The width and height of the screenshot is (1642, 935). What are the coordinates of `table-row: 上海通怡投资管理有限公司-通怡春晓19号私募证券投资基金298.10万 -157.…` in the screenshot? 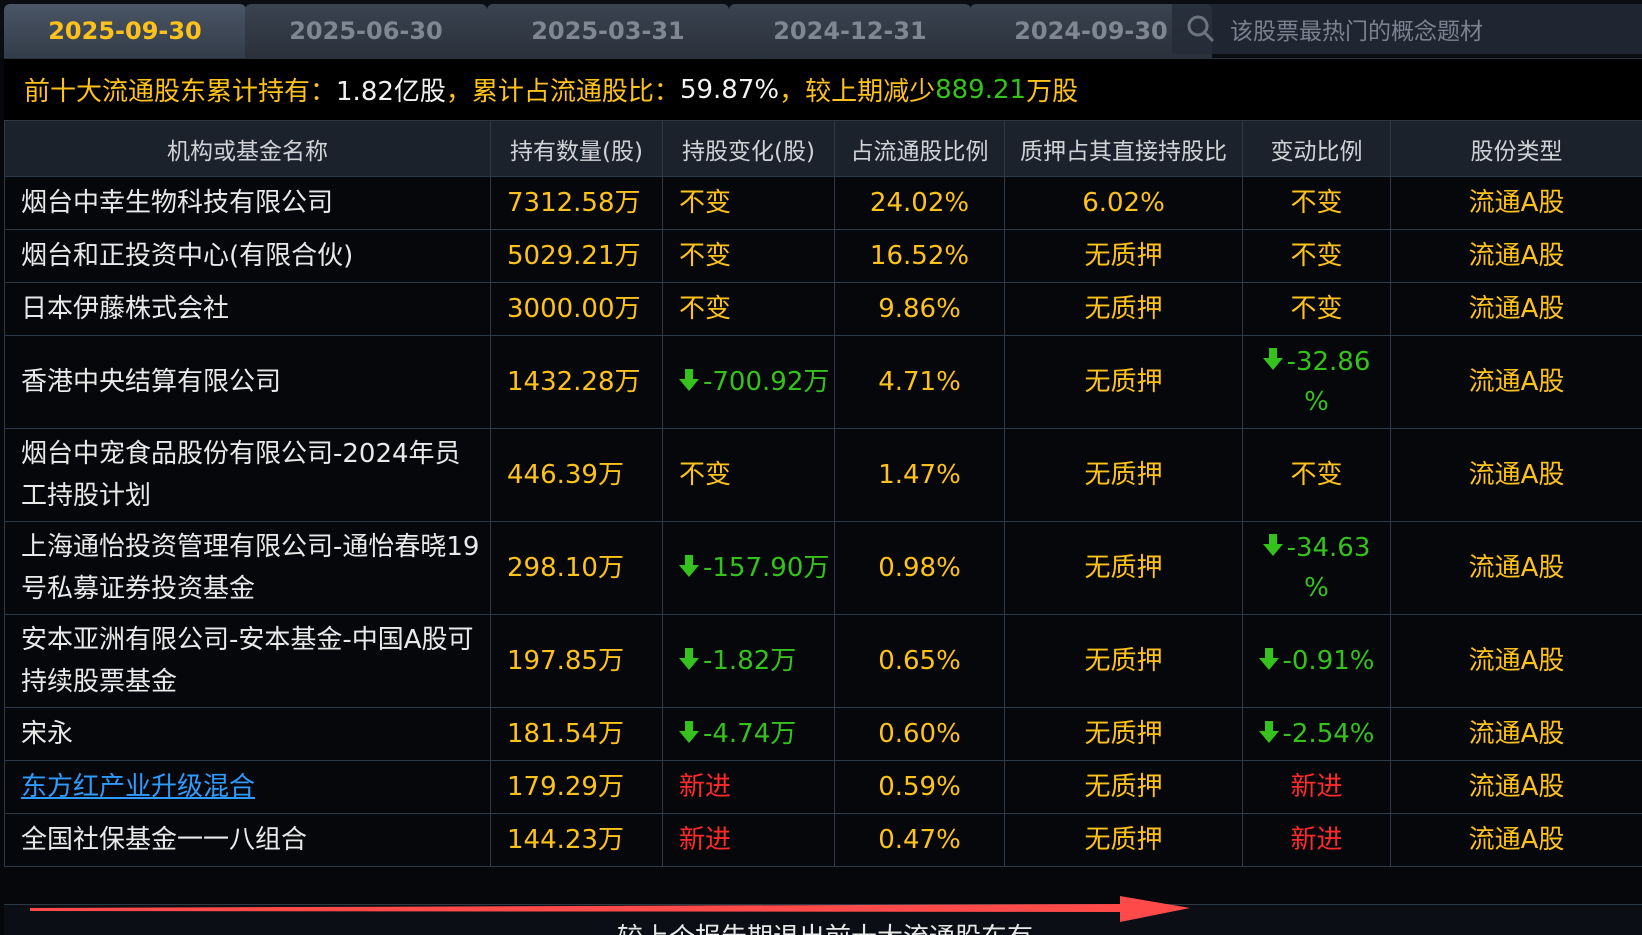 It's located at (823, 568).